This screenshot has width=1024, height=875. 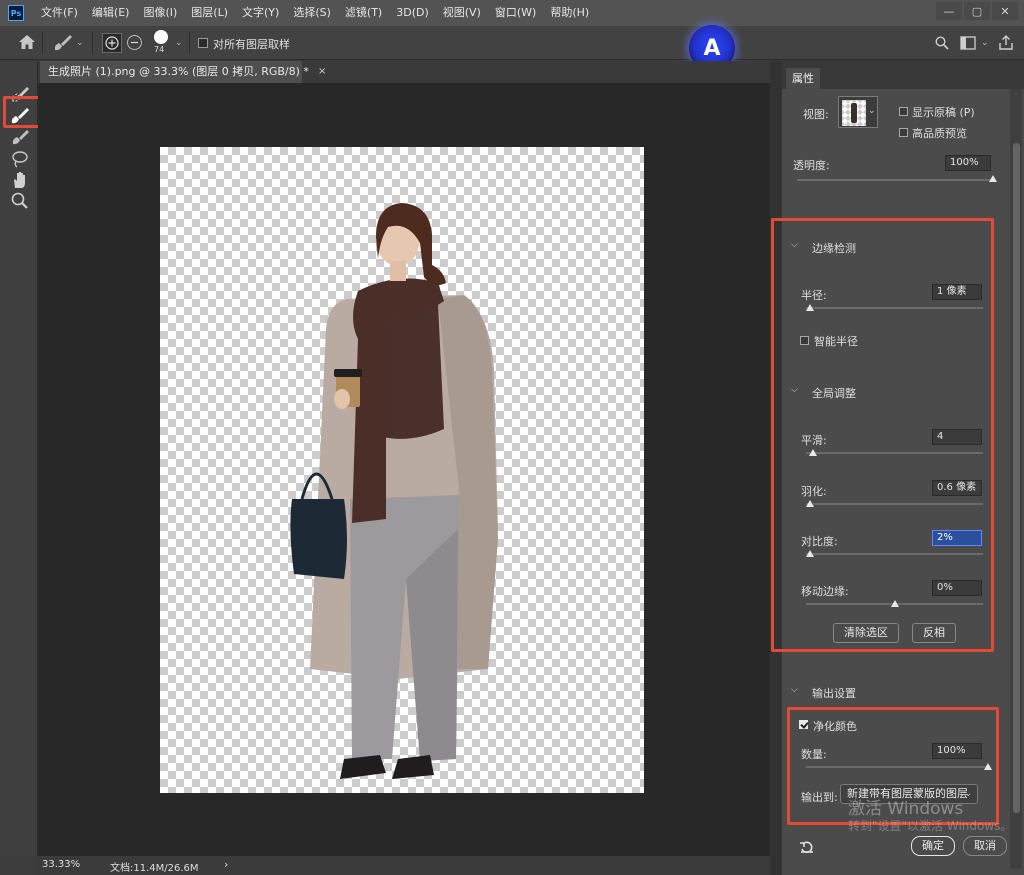 What do you see at coordinates (988, 766) in the screenshot?
I see `amount-slider-thumb` at bounding box center [988, 766].